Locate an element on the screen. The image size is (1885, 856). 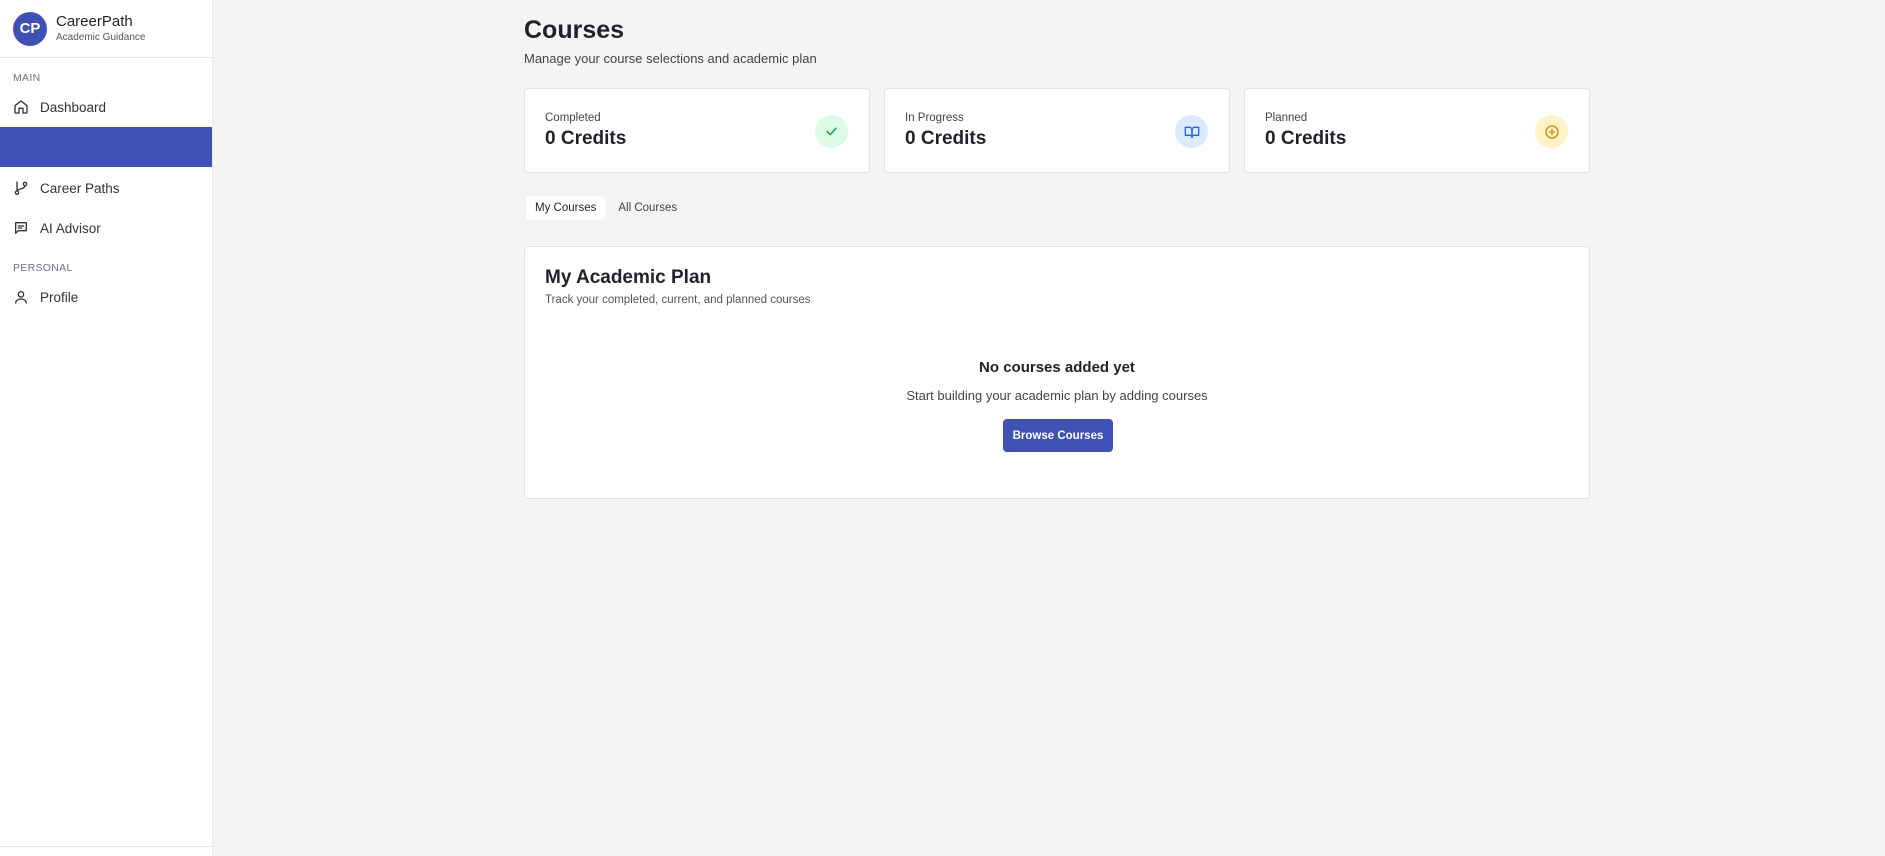
git-branch-icon is located at coordinates (21, 188).